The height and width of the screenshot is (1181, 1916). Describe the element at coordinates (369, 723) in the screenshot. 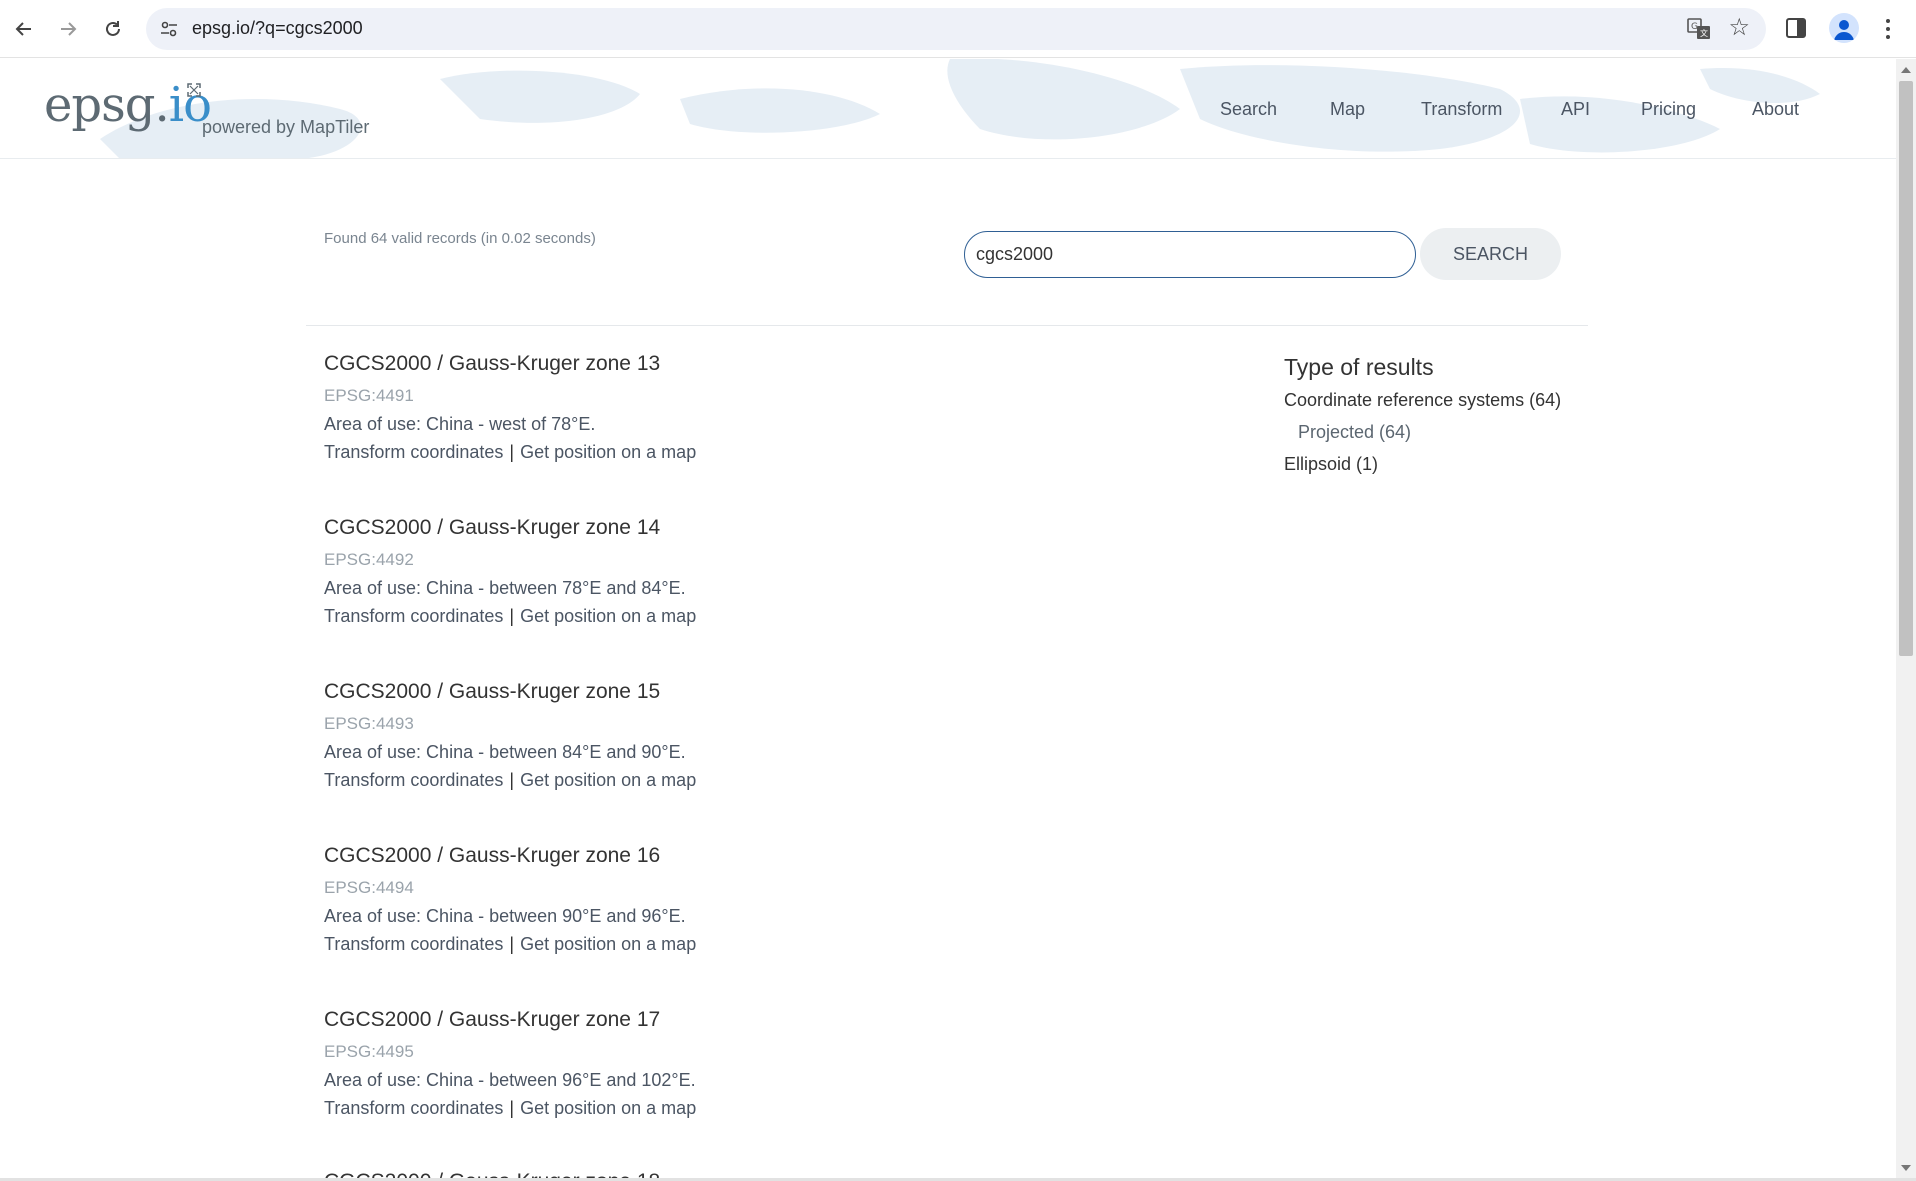

I see `result-code: EPSG:4493` at that location.